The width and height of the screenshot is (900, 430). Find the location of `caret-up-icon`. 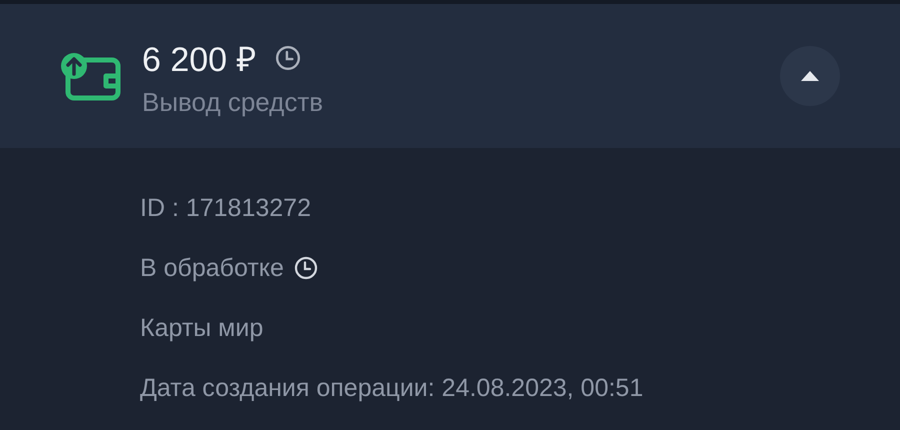

caret-up-icon is located at coordinates (810, 76).